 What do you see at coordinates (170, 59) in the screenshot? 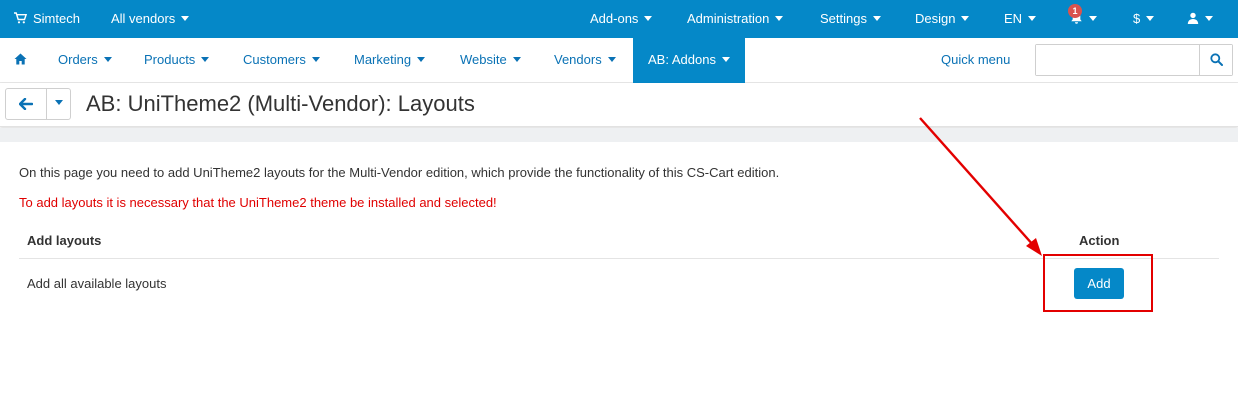
I see `nav-products-label: Products` at bounding box center [170, 59].